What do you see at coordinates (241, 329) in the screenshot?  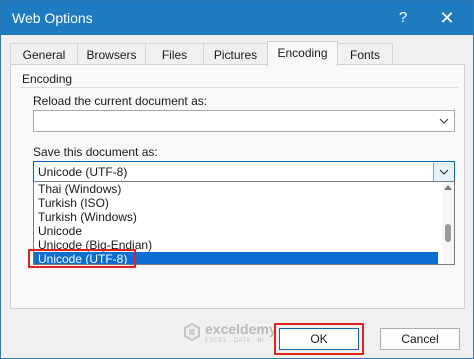 I see `watermark-name: exceldemy` at bounding box center [241, 329].